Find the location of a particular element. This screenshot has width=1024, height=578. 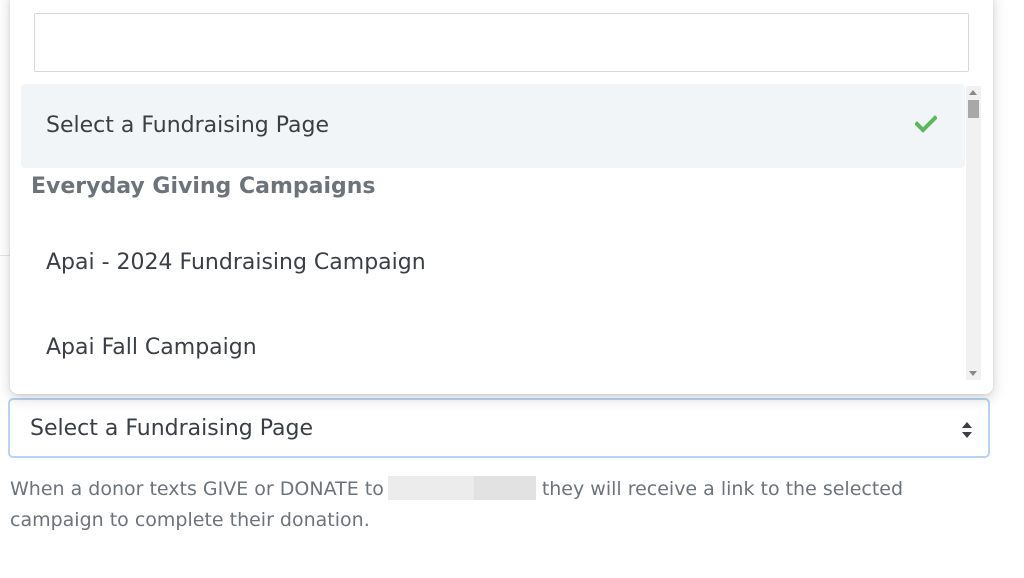

dropdown-scrollbar is located at coordinates (973, 233).